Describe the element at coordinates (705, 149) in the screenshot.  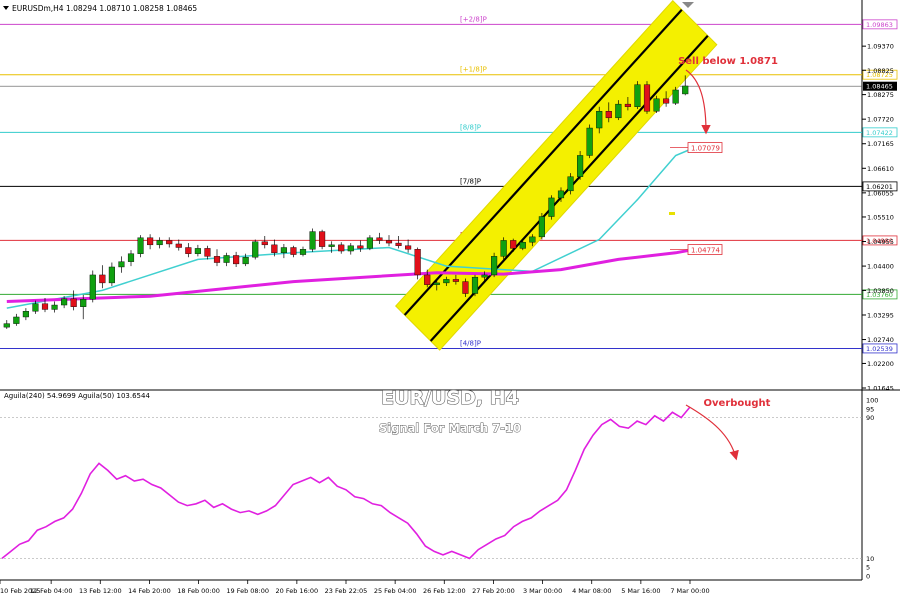
I see `annotation-label: 1.07079` at that location.